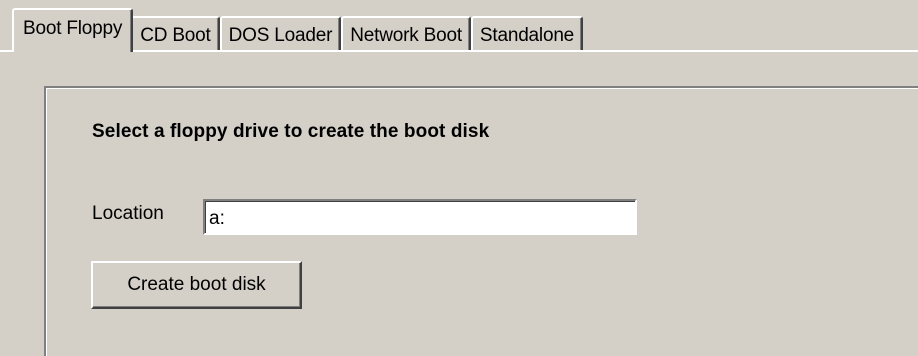  I want to click on tab-label: Standalone, so click(527, 35).